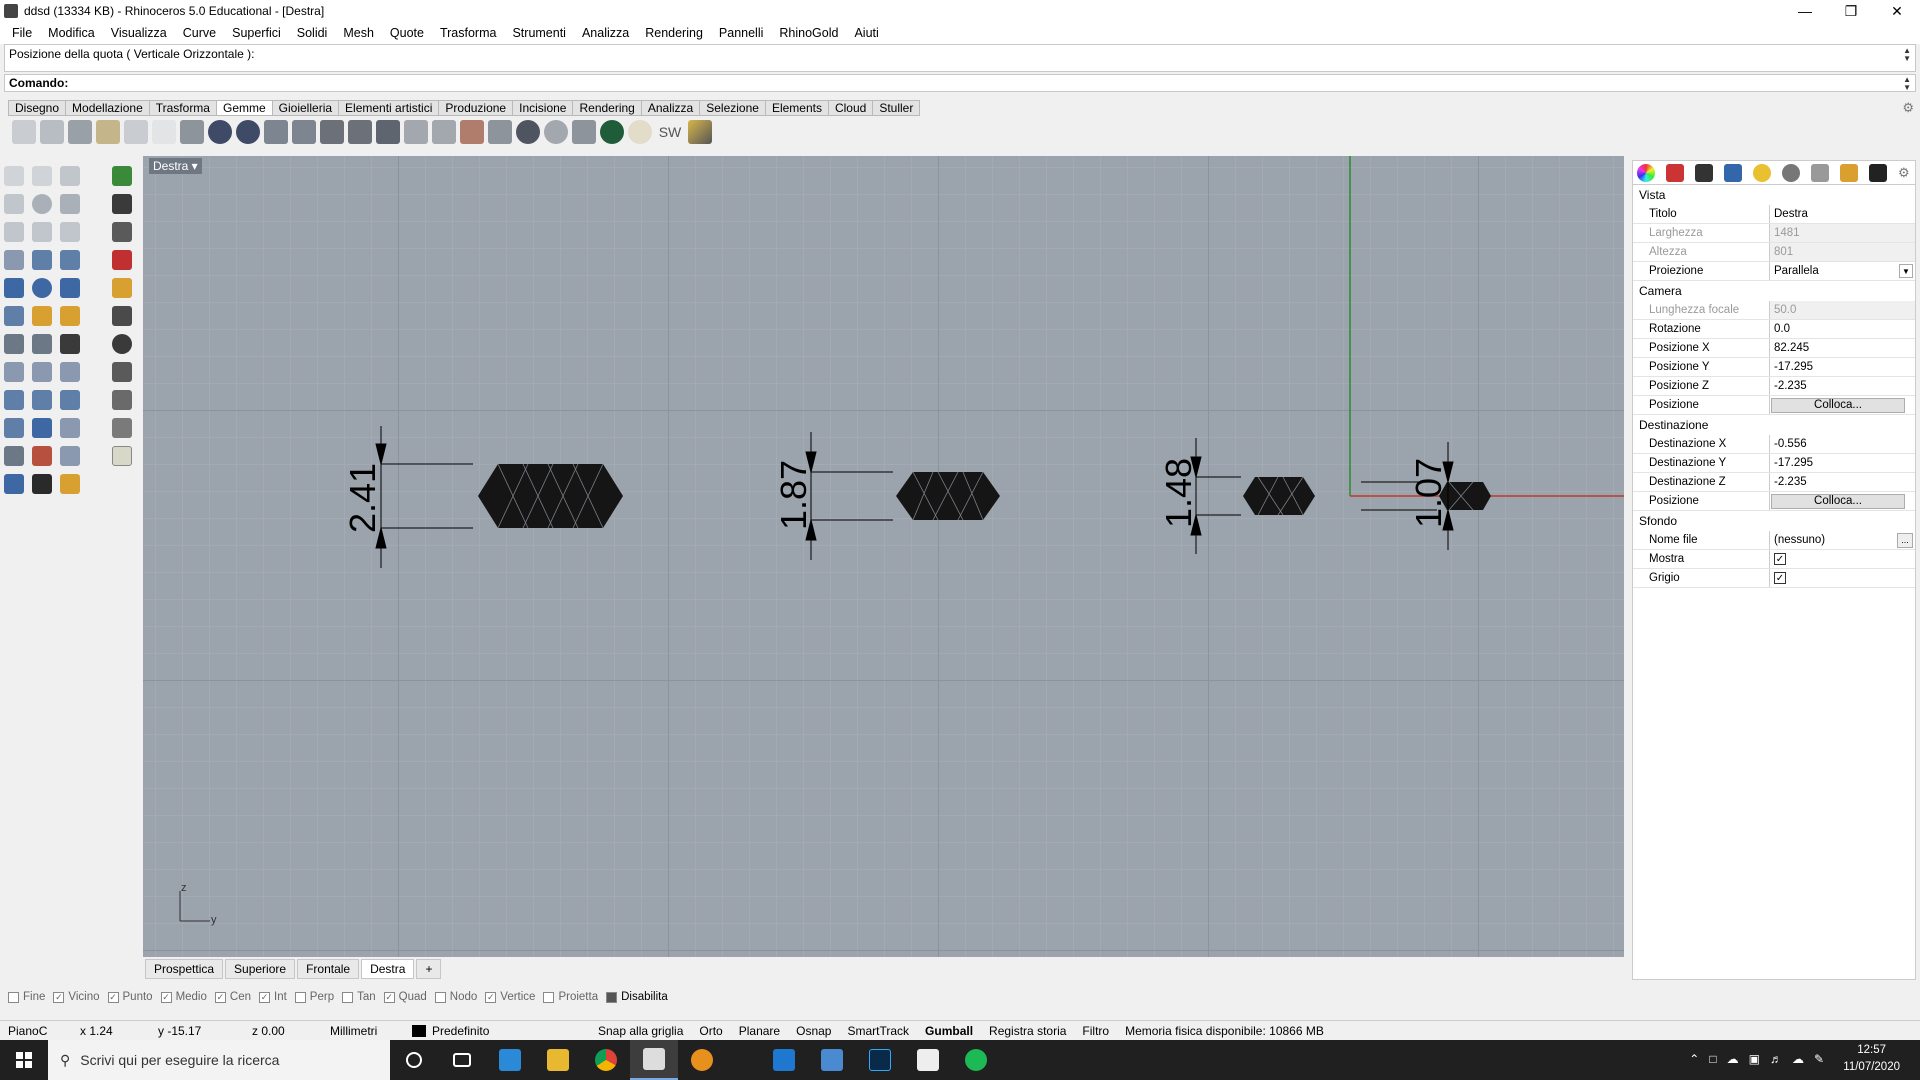 The image size is (1920, 1080). I want to click on toolbar-settings-icon: ⚙, so click(1908, 108).